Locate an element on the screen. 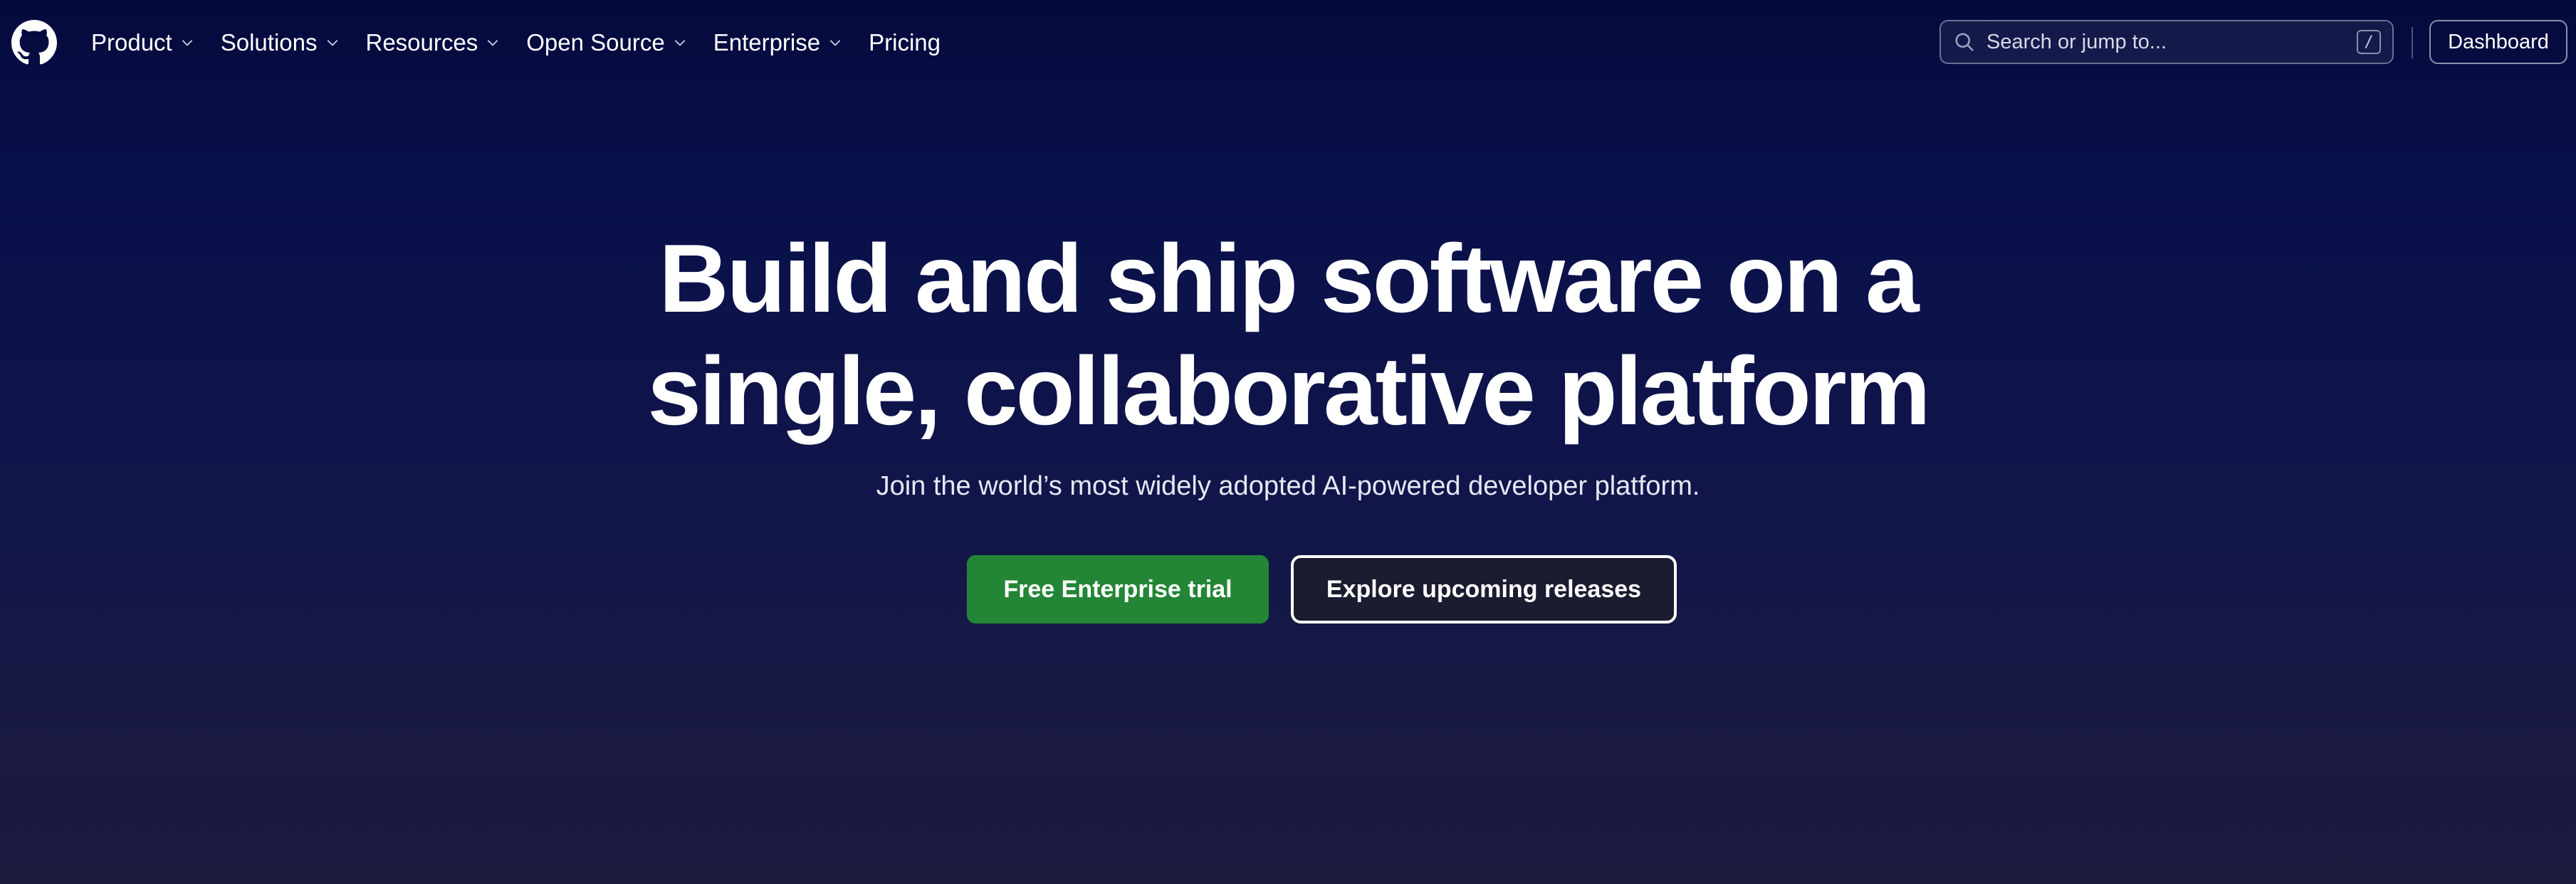 This screenshot has height=884, width=2576. header-divider is located at coordinates (2412, 42).